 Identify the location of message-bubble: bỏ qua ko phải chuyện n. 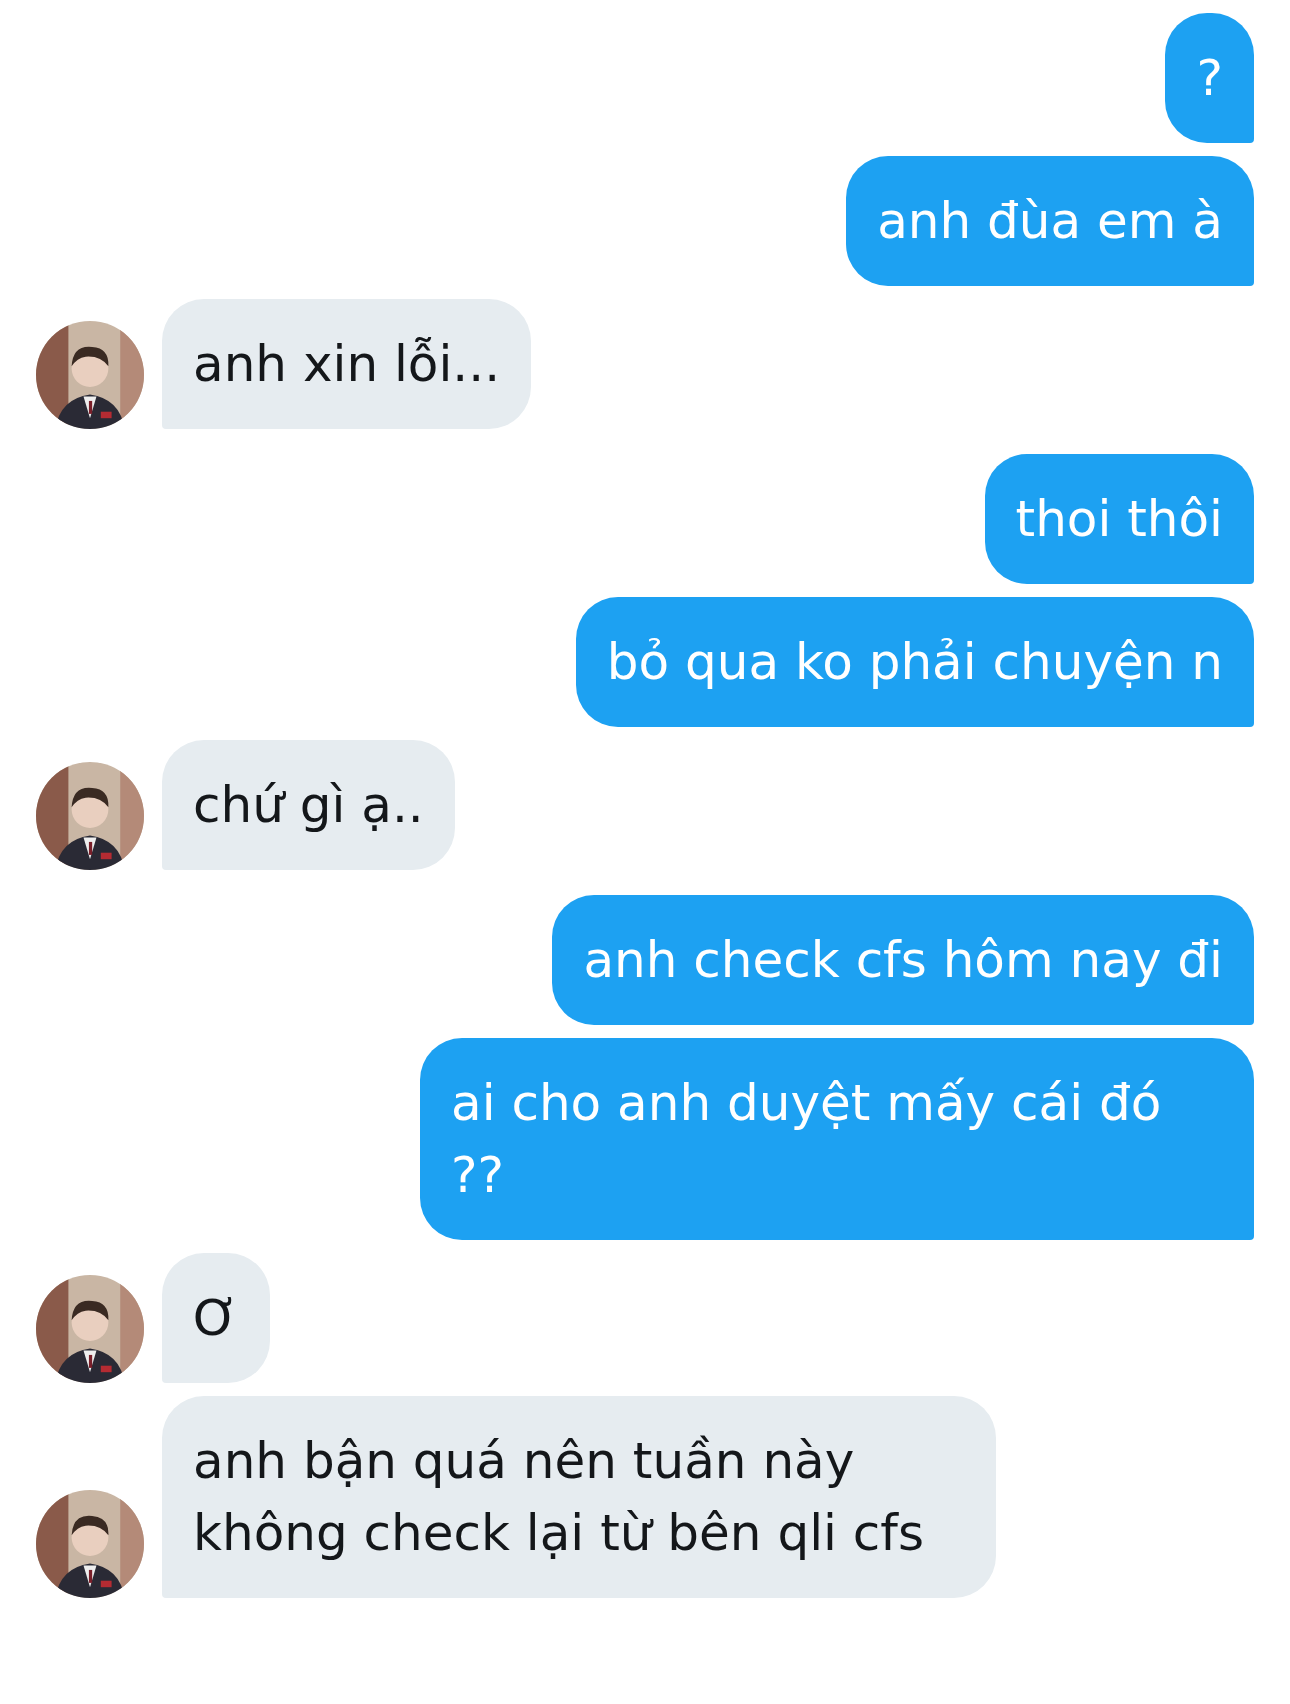
(914, 662).